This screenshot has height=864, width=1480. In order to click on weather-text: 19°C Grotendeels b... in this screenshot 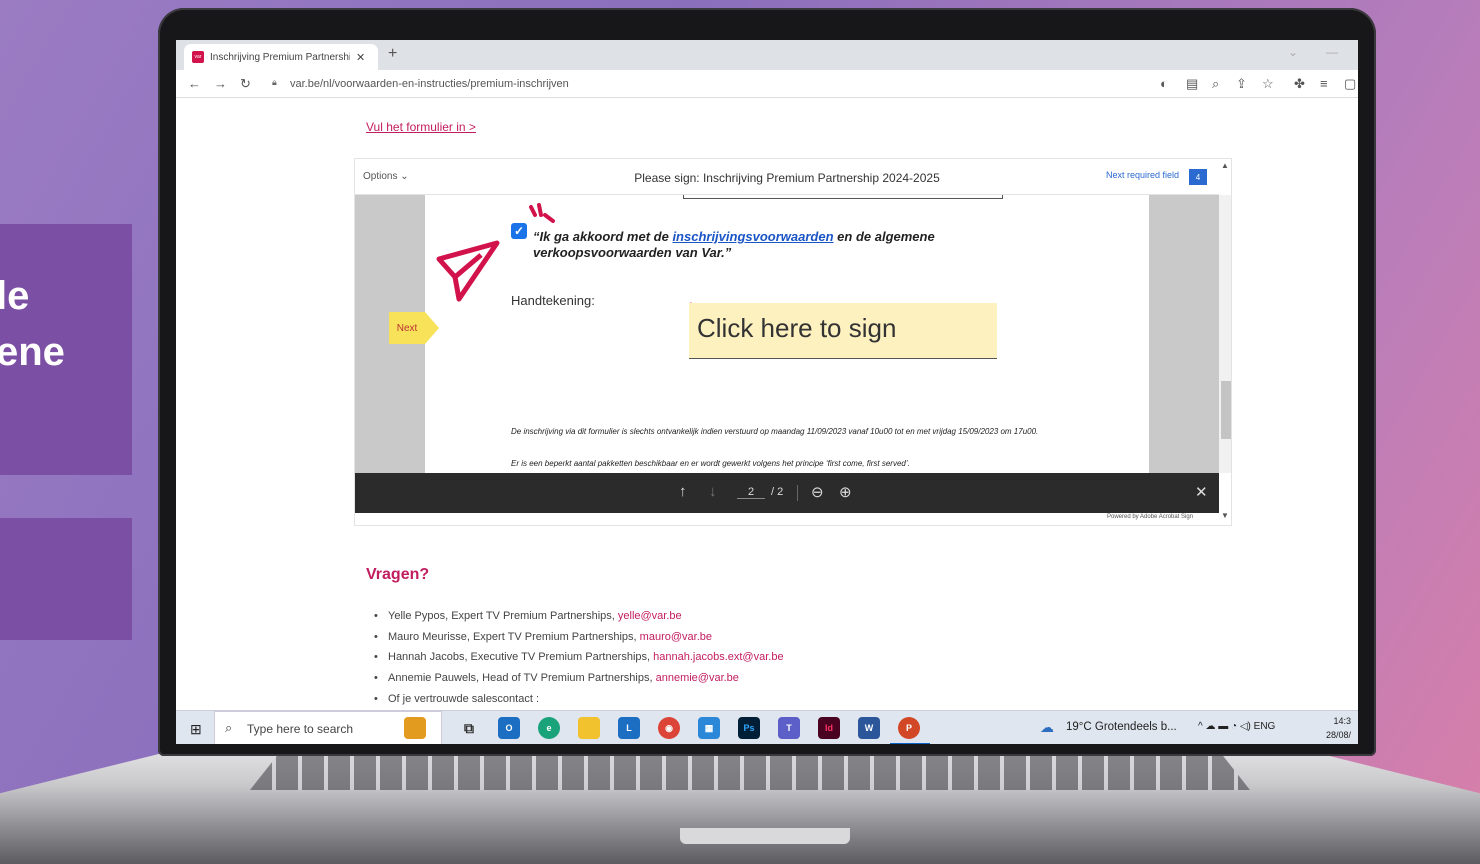, I will do `click(1121, 727)`.